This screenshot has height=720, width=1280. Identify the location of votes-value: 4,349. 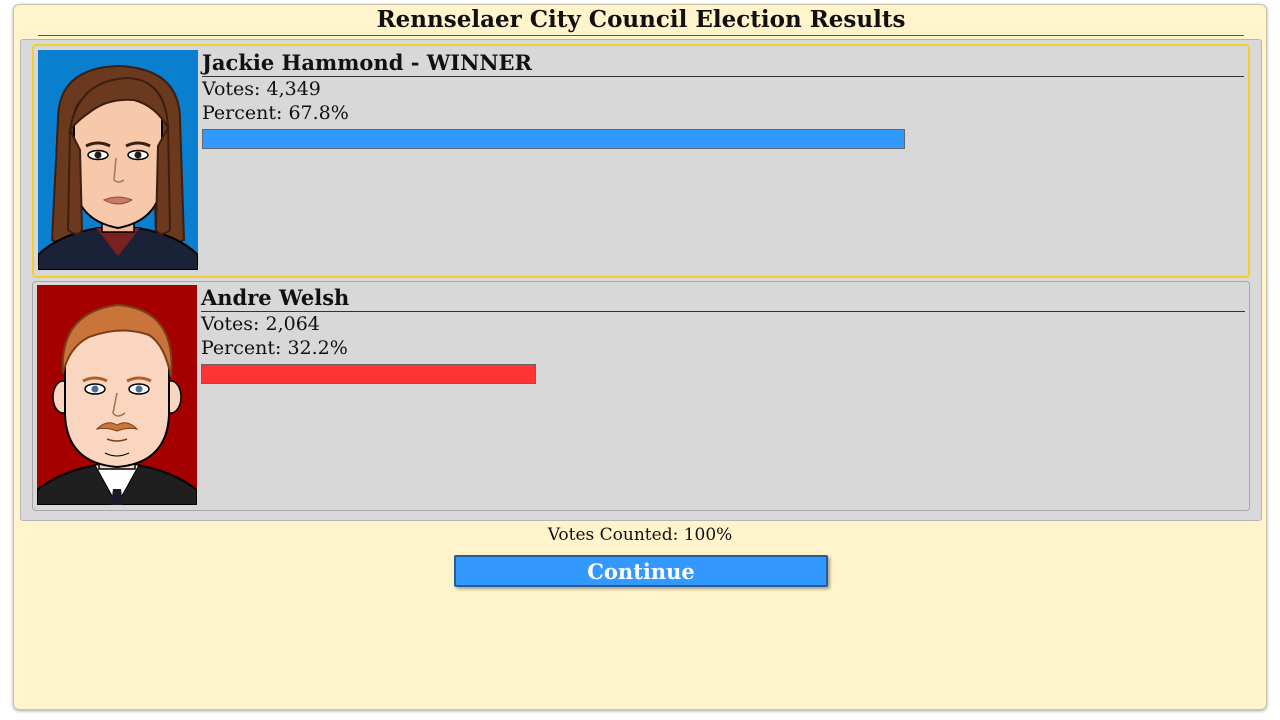
(293, 89).